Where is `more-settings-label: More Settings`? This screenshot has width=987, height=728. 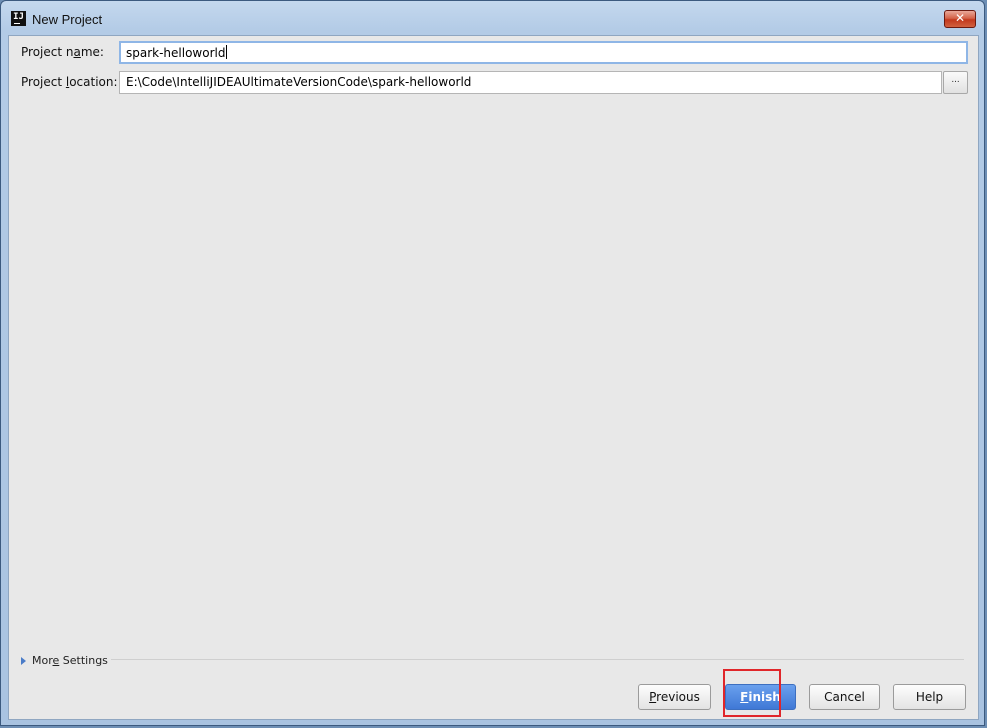
more-settings-label: More Settings is located at coordinates (70, 660).